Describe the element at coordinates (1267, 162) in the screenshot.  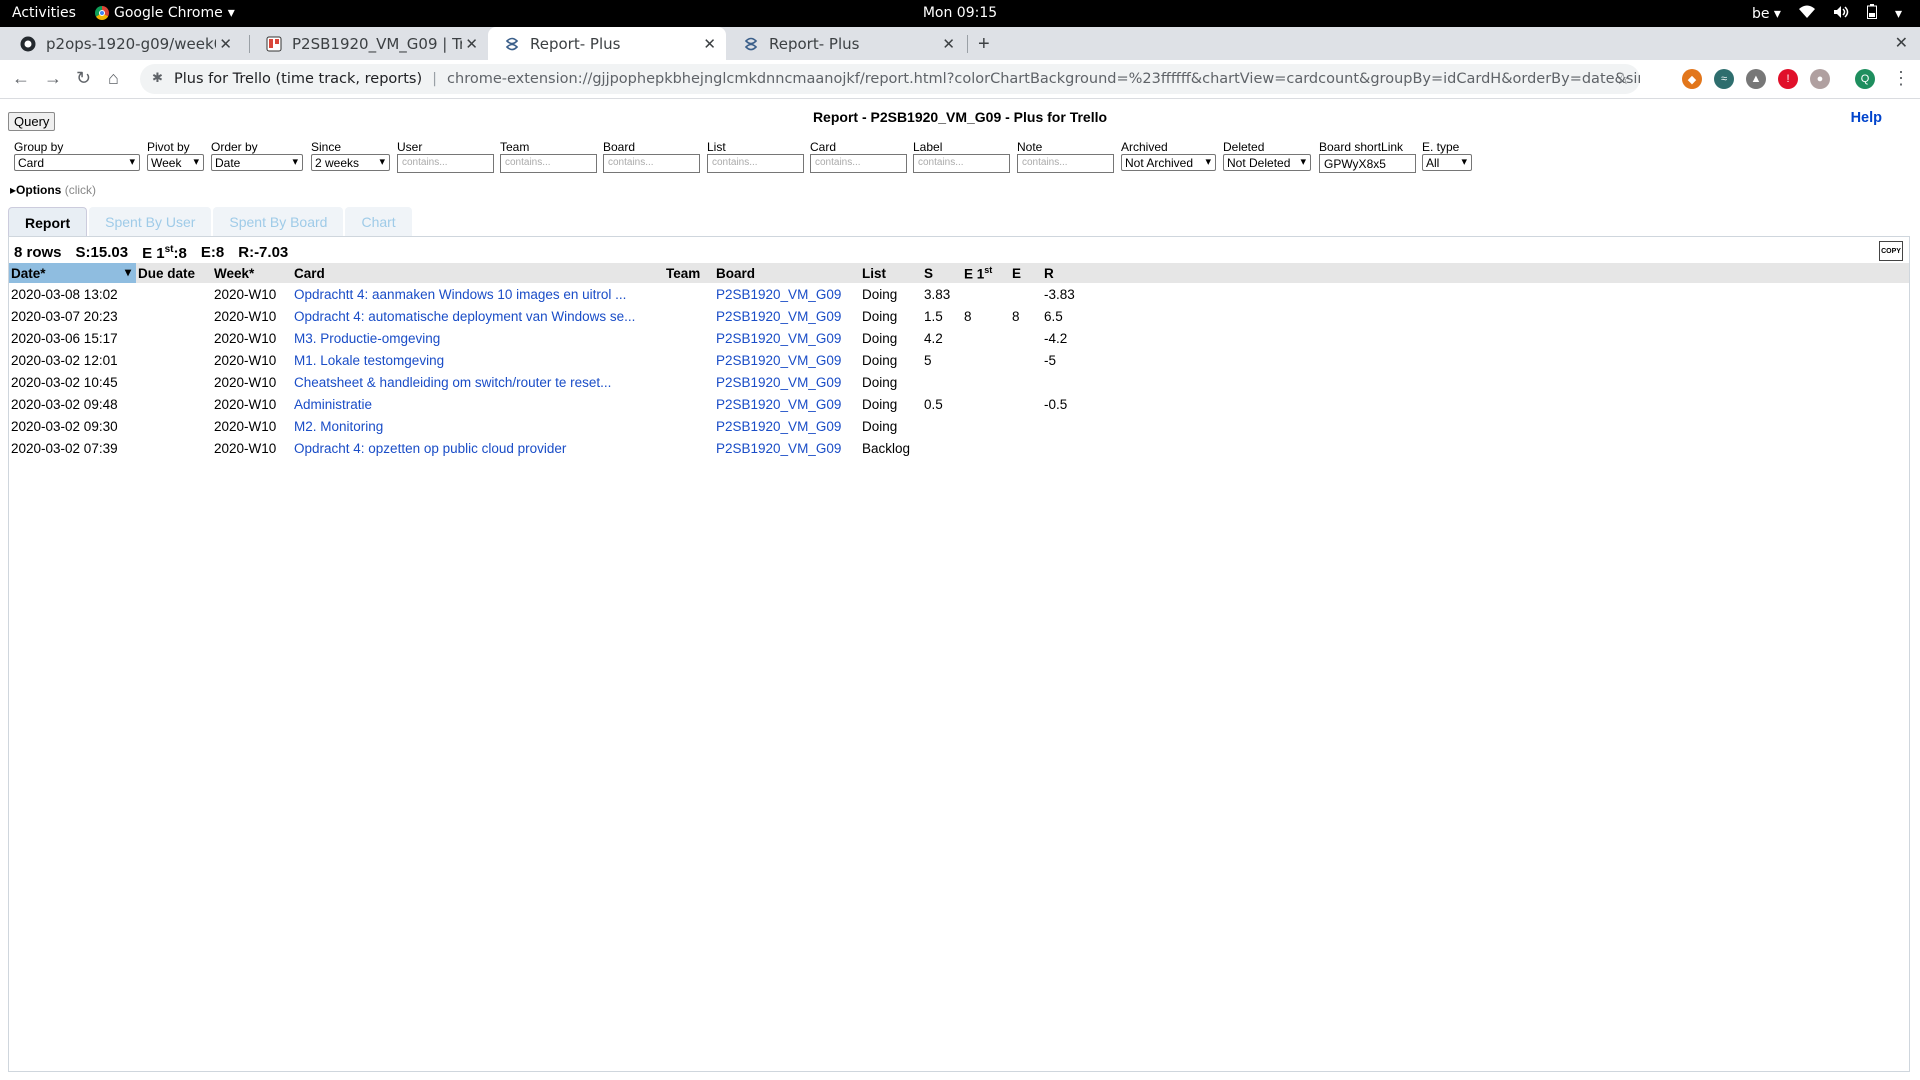
I see `deleted-select: Not Deleted` at that location.